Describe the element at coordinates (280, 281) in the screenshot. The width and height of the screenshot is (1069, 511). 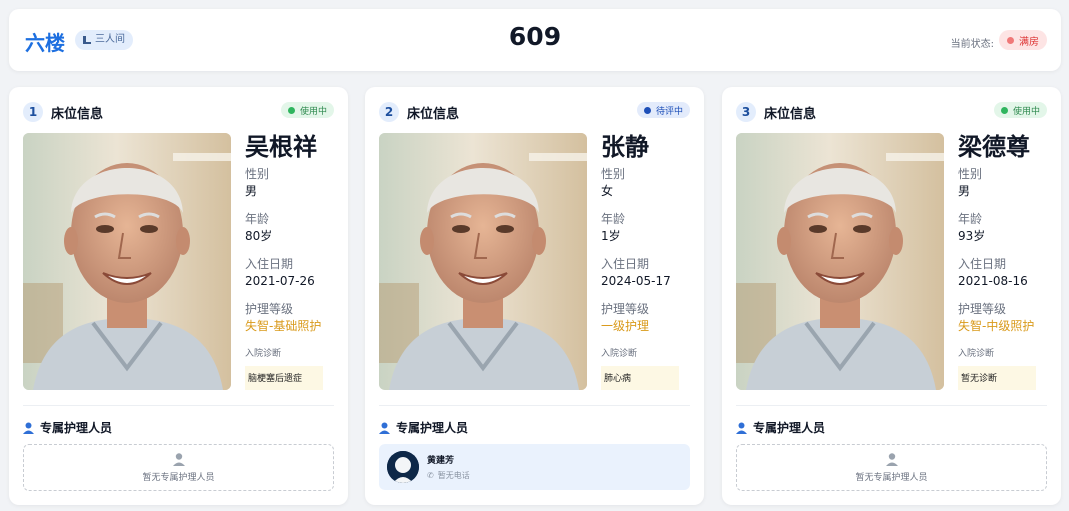
I see `checkin-value: 2021-07-26` at that location.